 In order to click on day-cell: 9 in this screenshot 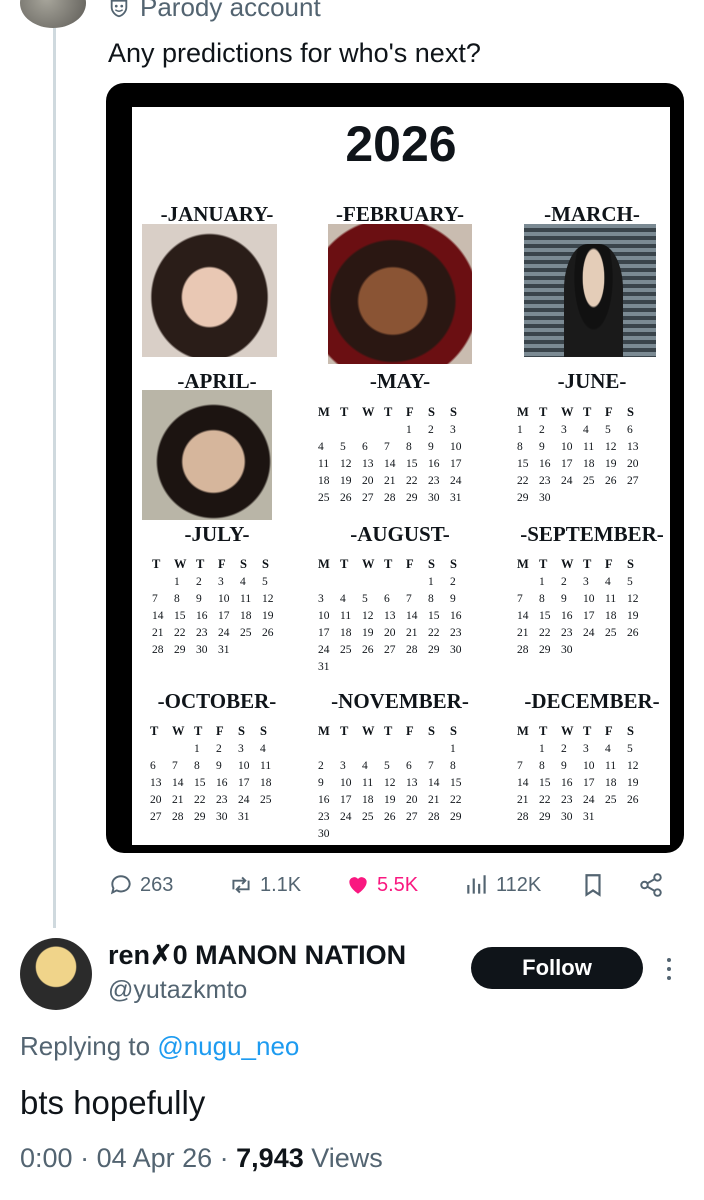, I will do `click(564, 598)`.